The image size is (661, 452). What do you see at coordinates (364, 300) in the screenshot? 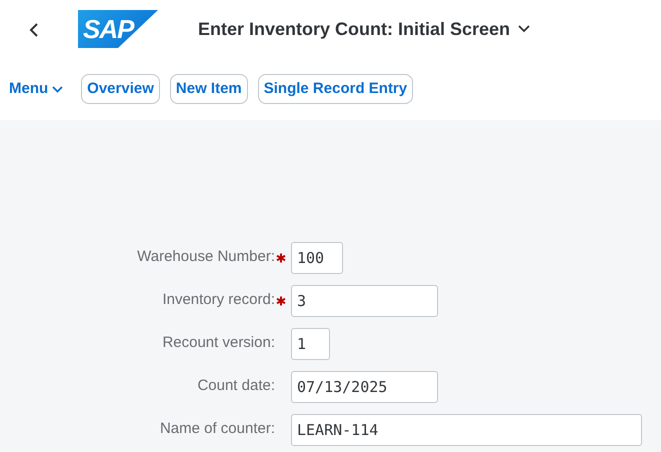
I see `input-field: 3` at bounding box center [364, 300].